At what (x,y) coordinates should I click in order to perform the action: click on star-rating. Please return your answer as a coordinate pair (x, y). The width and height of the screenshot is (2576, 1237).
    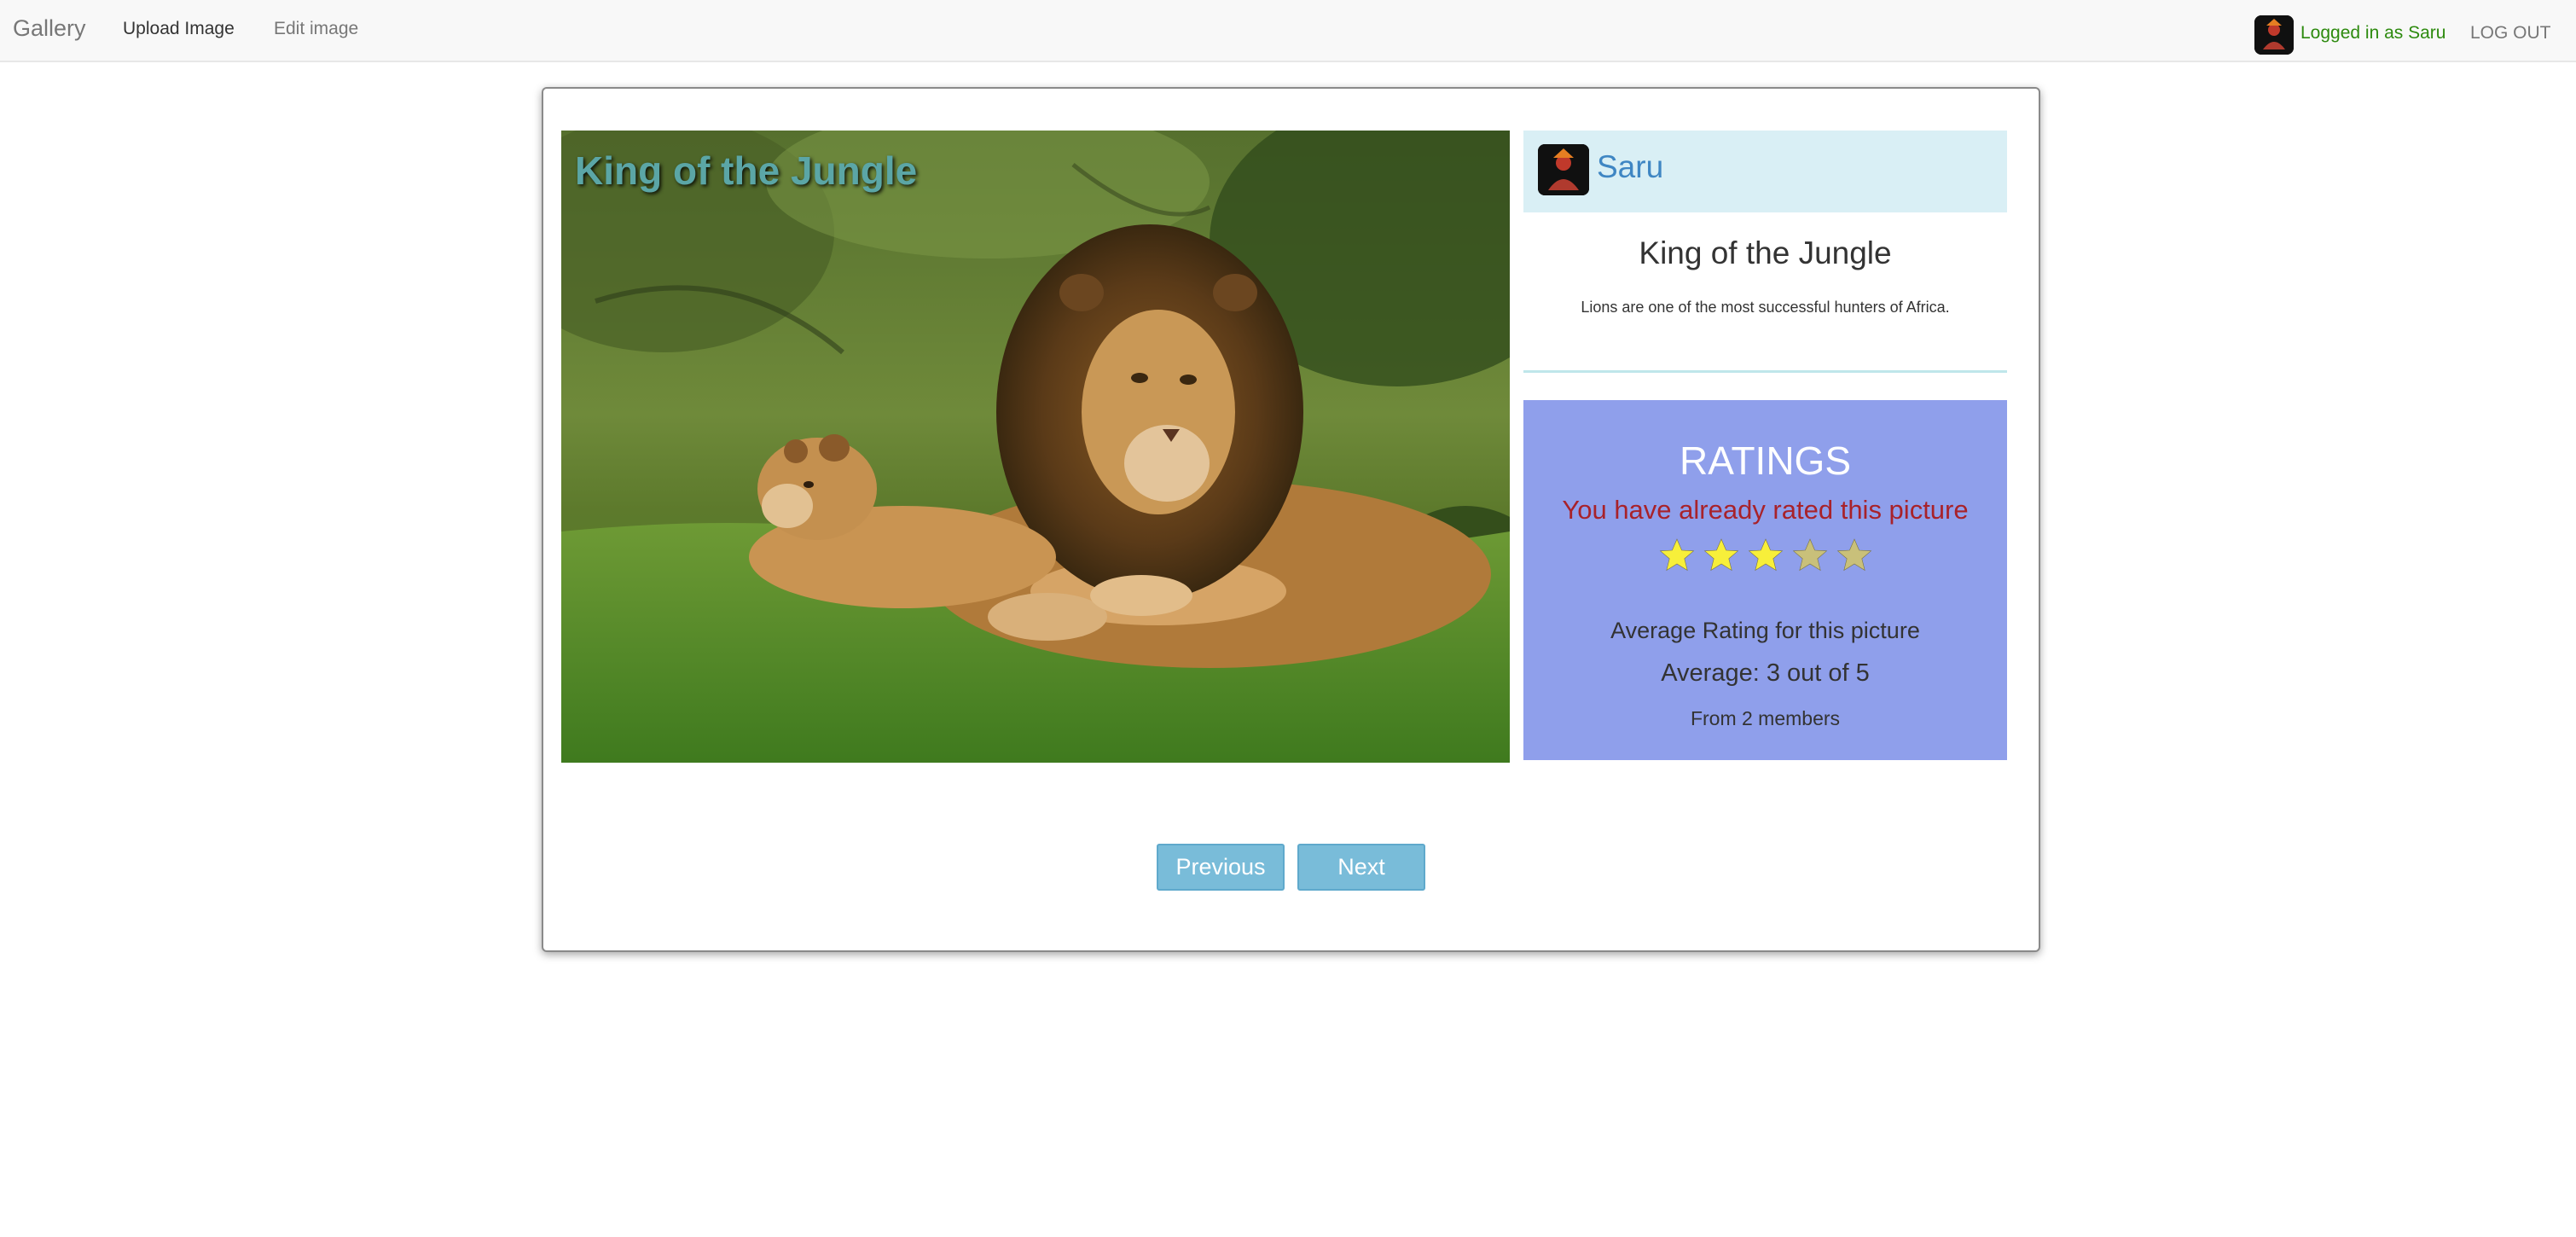
    Looking at the image, I should click on (1765, 557).